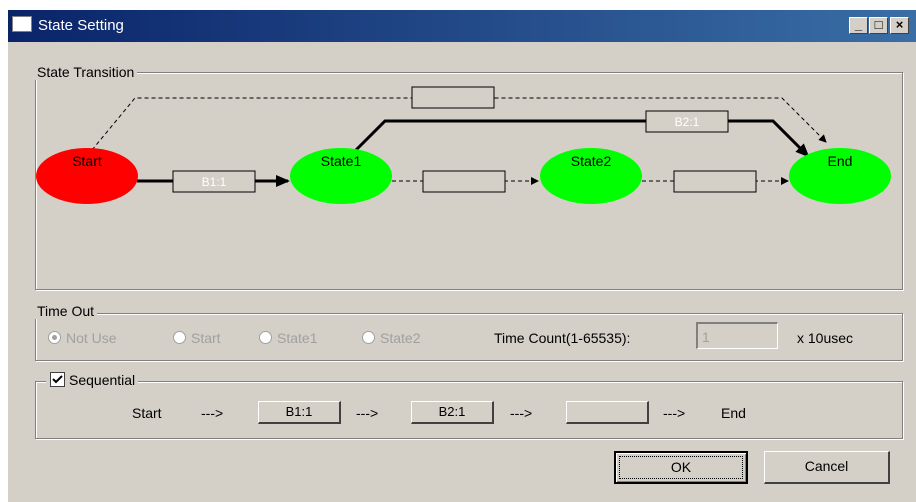 The width and height of the screenshot is (916, 502). I want to click on cancel-button: Cancel, so click(827, 467).